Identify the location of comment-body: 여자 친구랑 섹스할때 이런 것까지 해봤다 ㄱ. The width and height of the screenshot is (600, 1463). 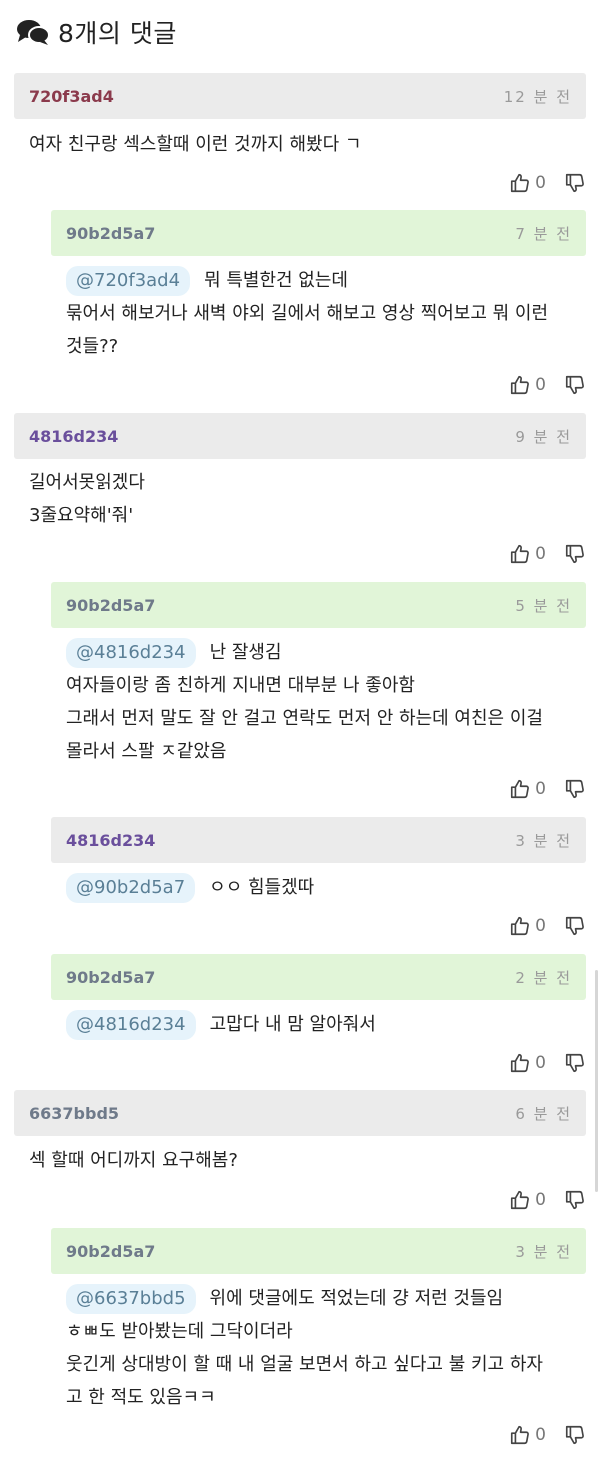
(307, 144).